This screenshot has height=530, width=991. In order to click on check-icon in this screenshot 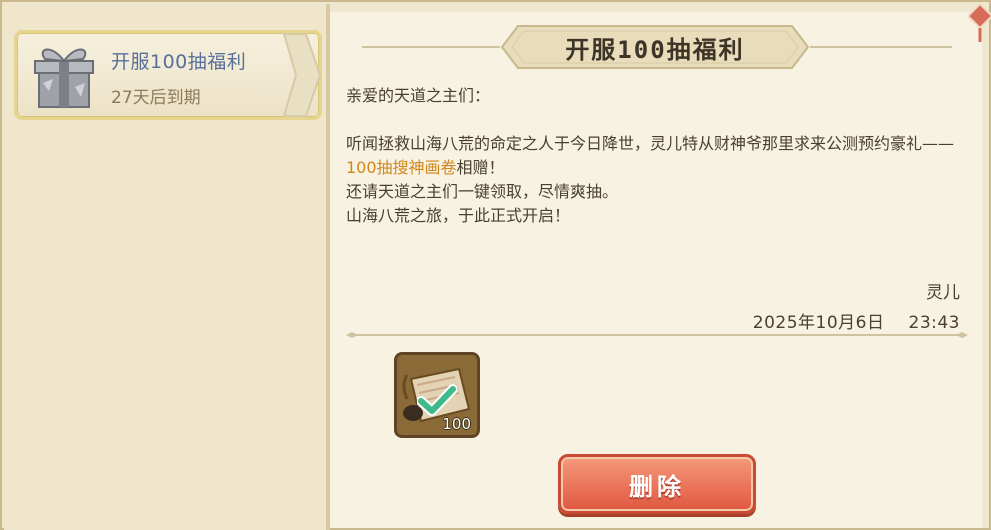, I will do `click(437, 400)`.